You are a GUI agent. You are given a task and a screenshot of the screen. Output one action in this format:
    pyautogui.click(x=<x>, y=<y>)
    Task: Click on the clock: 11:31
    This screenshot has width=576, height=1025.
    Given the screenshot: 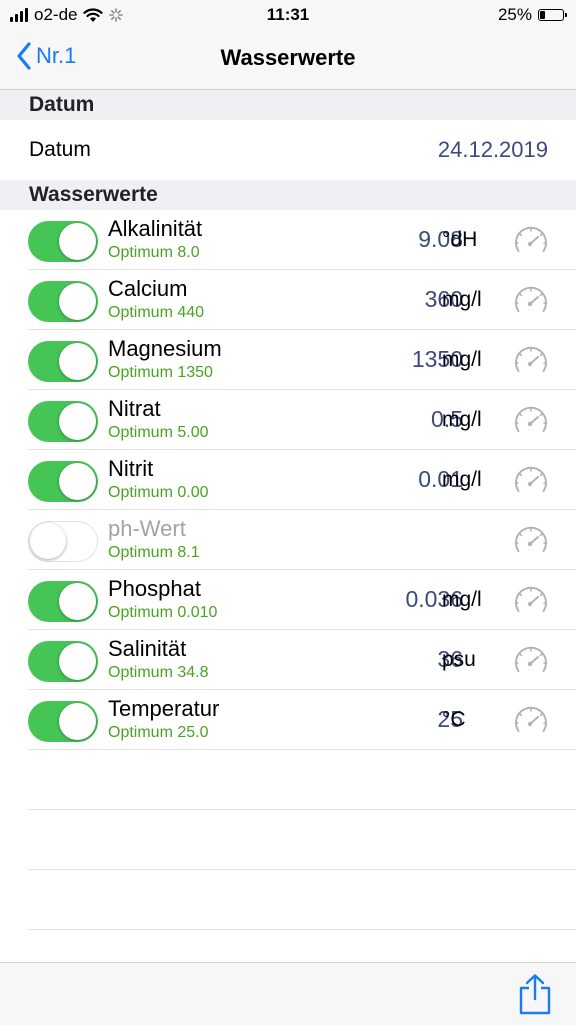 What is the action you would take?
    pyautogui.click(x=288, y=14)
    